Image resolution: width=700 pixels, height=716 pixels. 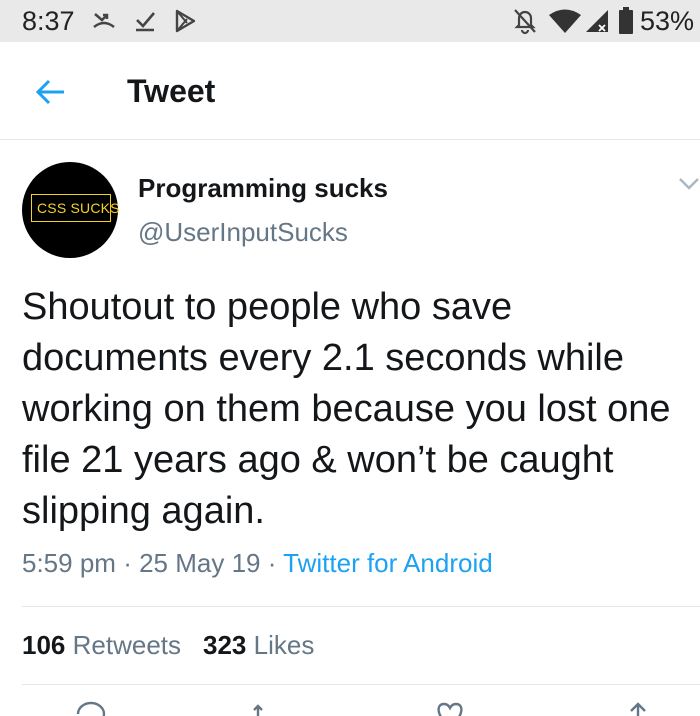 I want to click on status-time: 8:37, so click(x=48, y=21).